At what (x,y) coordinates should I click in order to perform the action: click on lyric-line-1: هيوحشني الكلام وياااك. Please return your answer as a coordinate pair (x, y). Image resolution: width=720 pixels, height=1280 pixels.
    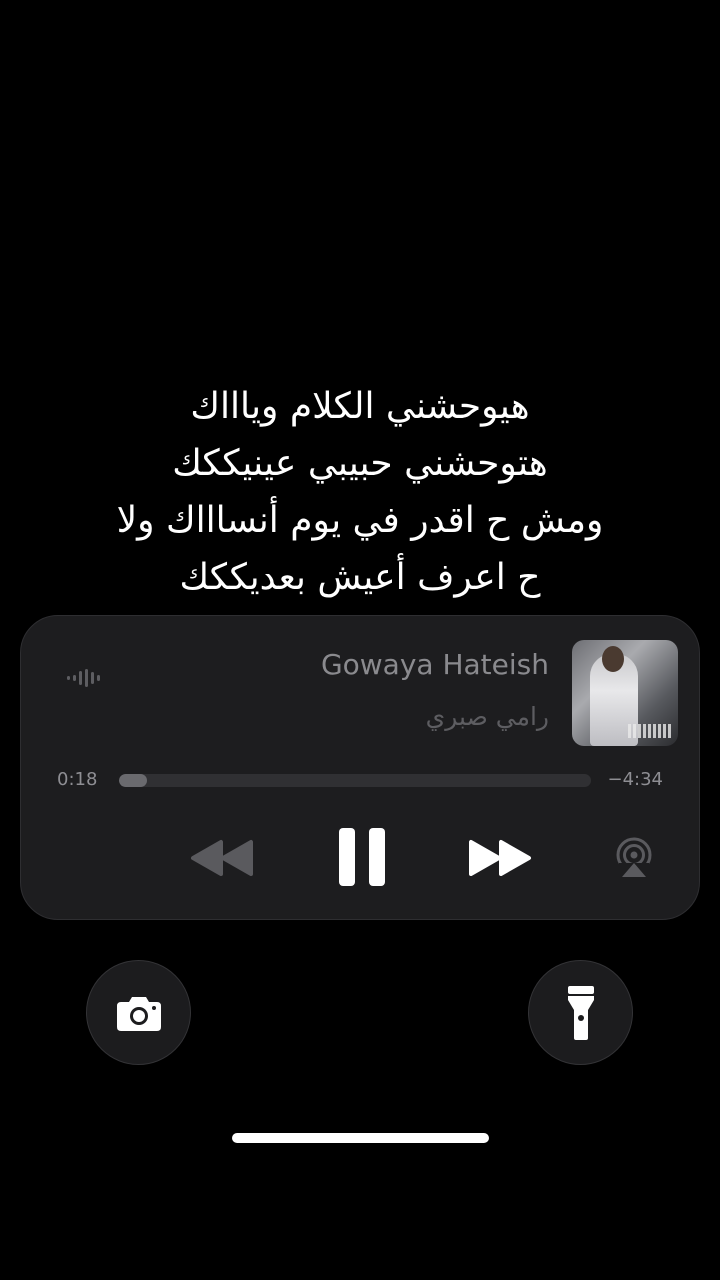
    Looking at the image, I should click on (360, 406).